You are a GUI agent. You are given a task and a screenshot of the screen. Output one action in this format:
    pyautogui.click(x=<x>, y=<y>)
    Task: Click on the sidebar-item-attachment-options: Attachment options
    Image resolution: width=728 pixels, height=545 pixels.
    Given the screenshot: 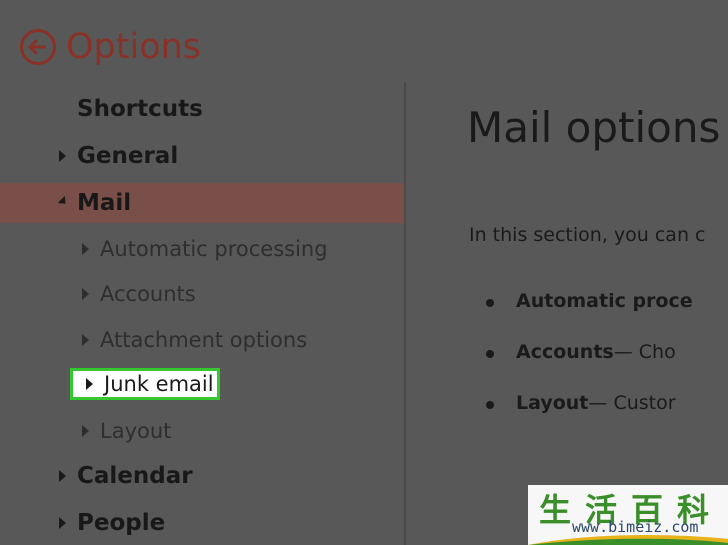 What is the action you would take?
    pyautogui.click(x=202, y=340)
    